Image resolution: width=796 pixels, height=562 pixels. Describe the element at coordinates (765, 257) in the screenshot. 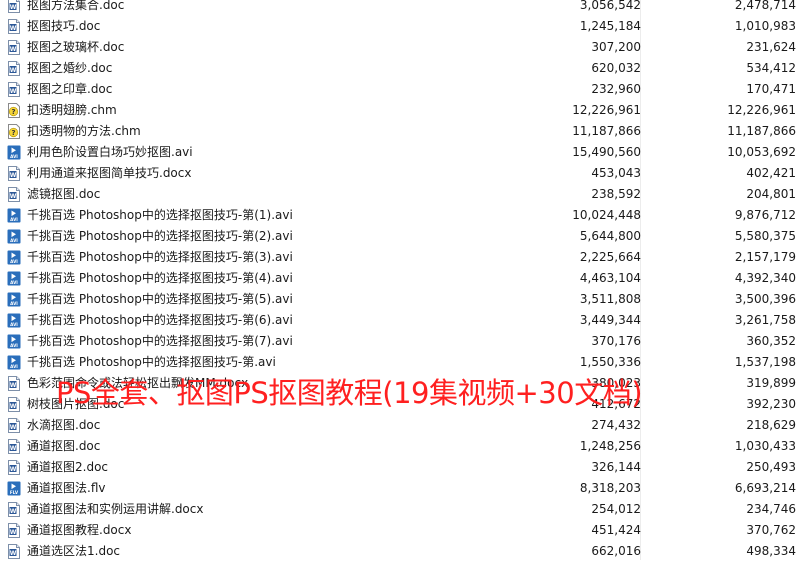

I see `file-packed-size: 2,157,179` at that location.